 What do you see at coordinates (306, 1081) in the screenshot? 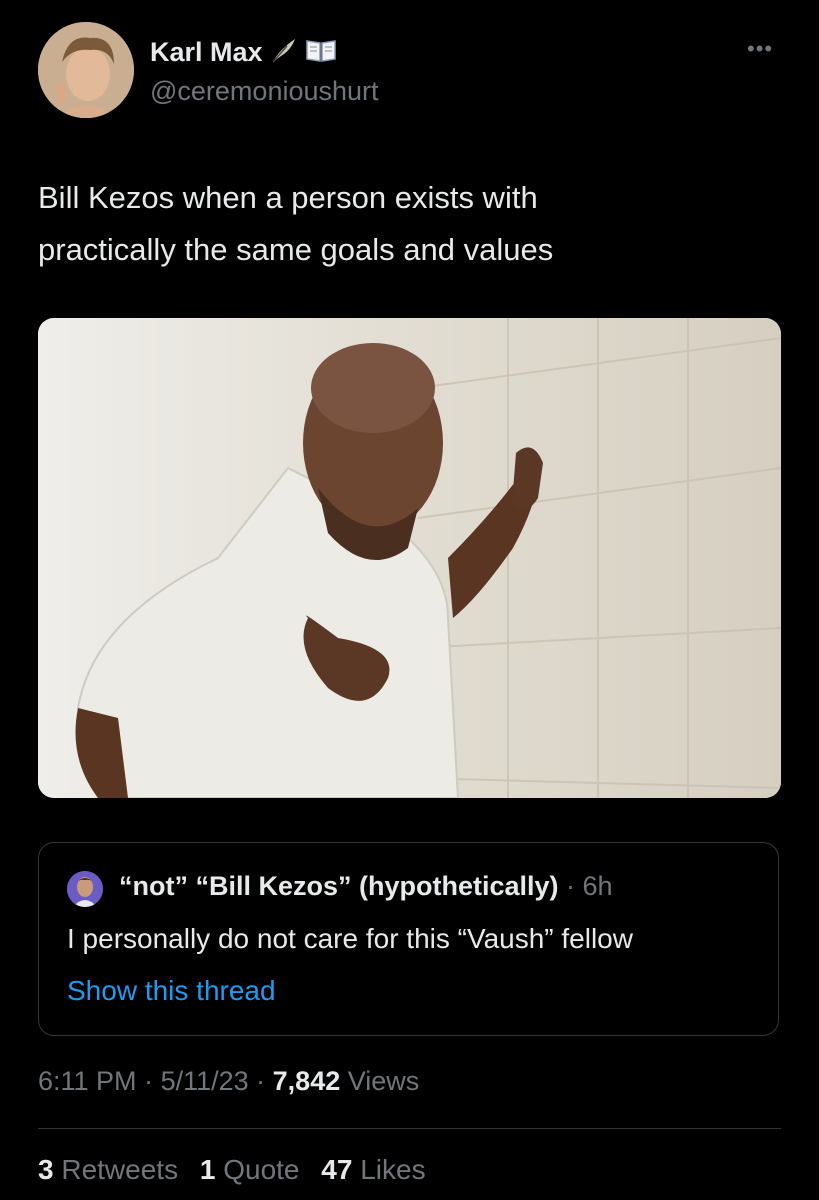
I see `views-count: 7,842` at bounding box center [306, 1081].